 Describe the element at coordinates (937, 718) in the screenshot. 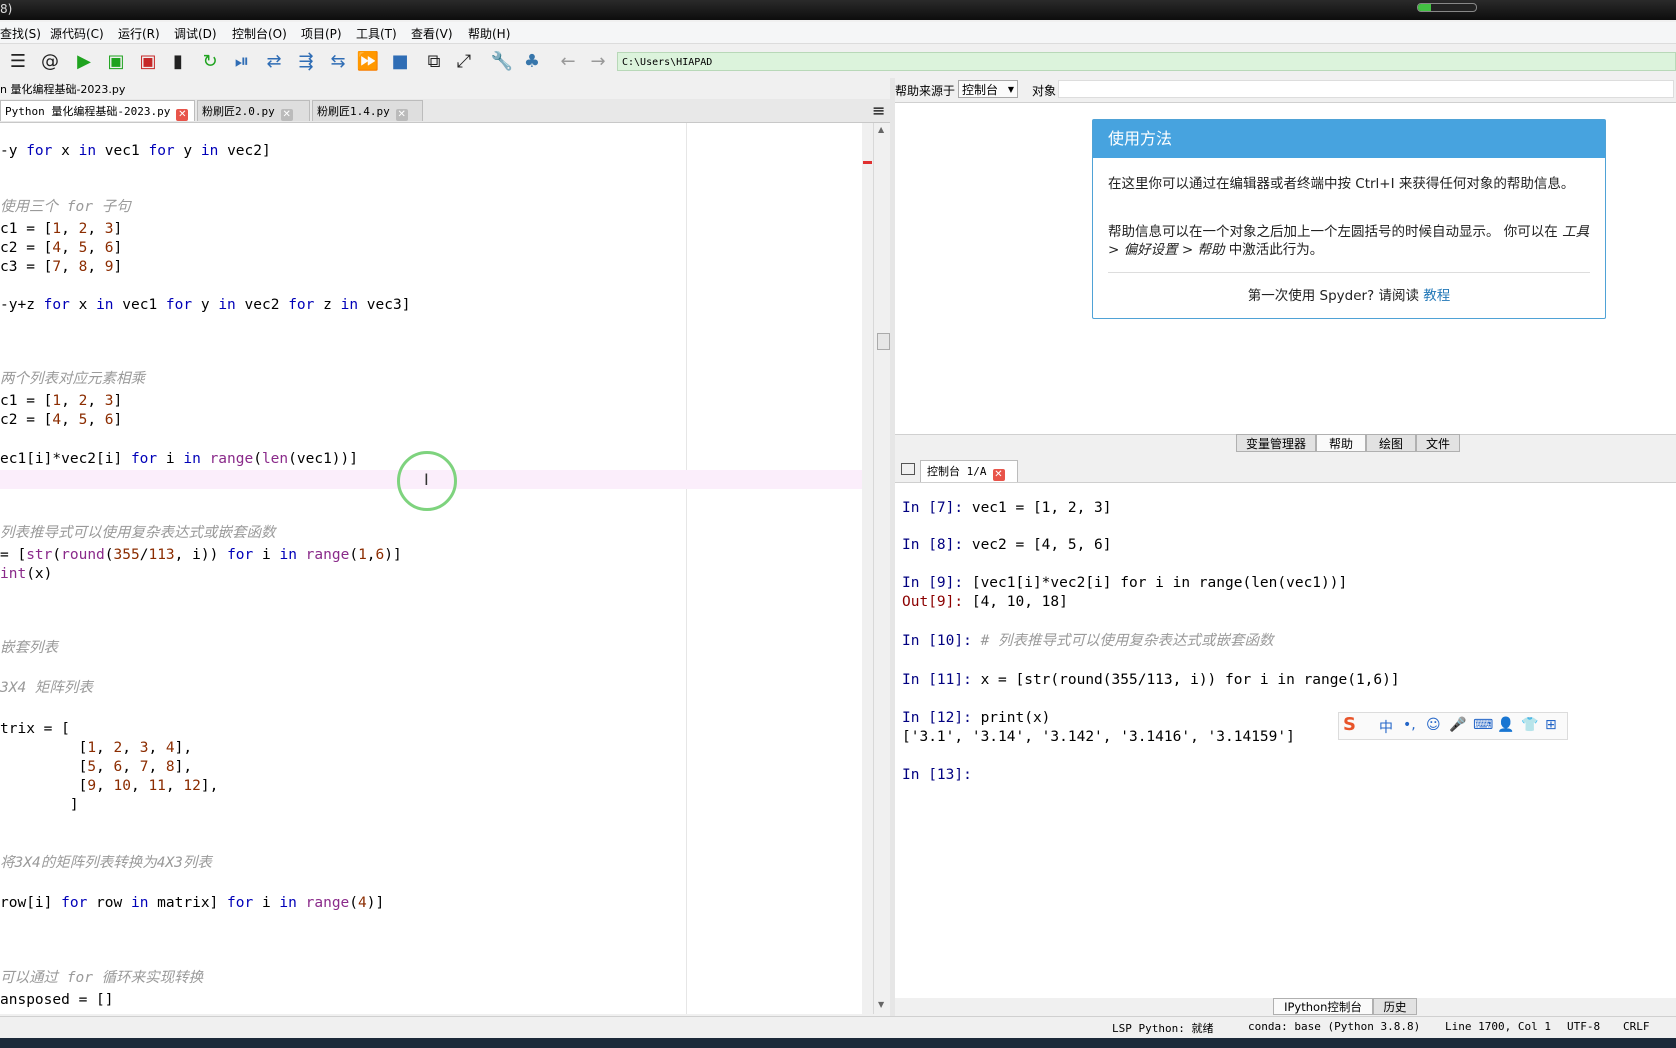

I see `prompt-in: In [12]:` at that location.